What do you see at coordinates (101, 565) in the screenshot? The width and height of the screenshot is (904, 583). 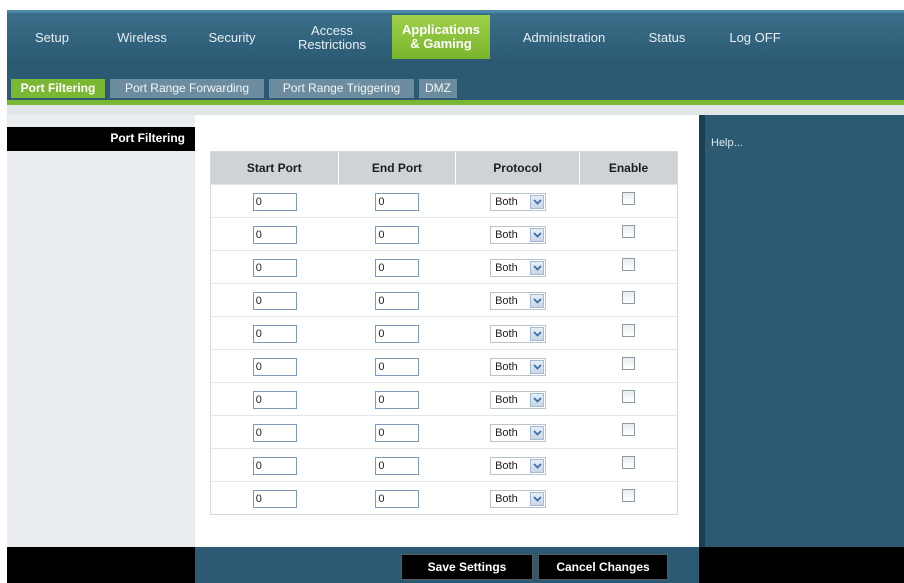 I see `footer-left-bar` at bounding box center [101, 565].